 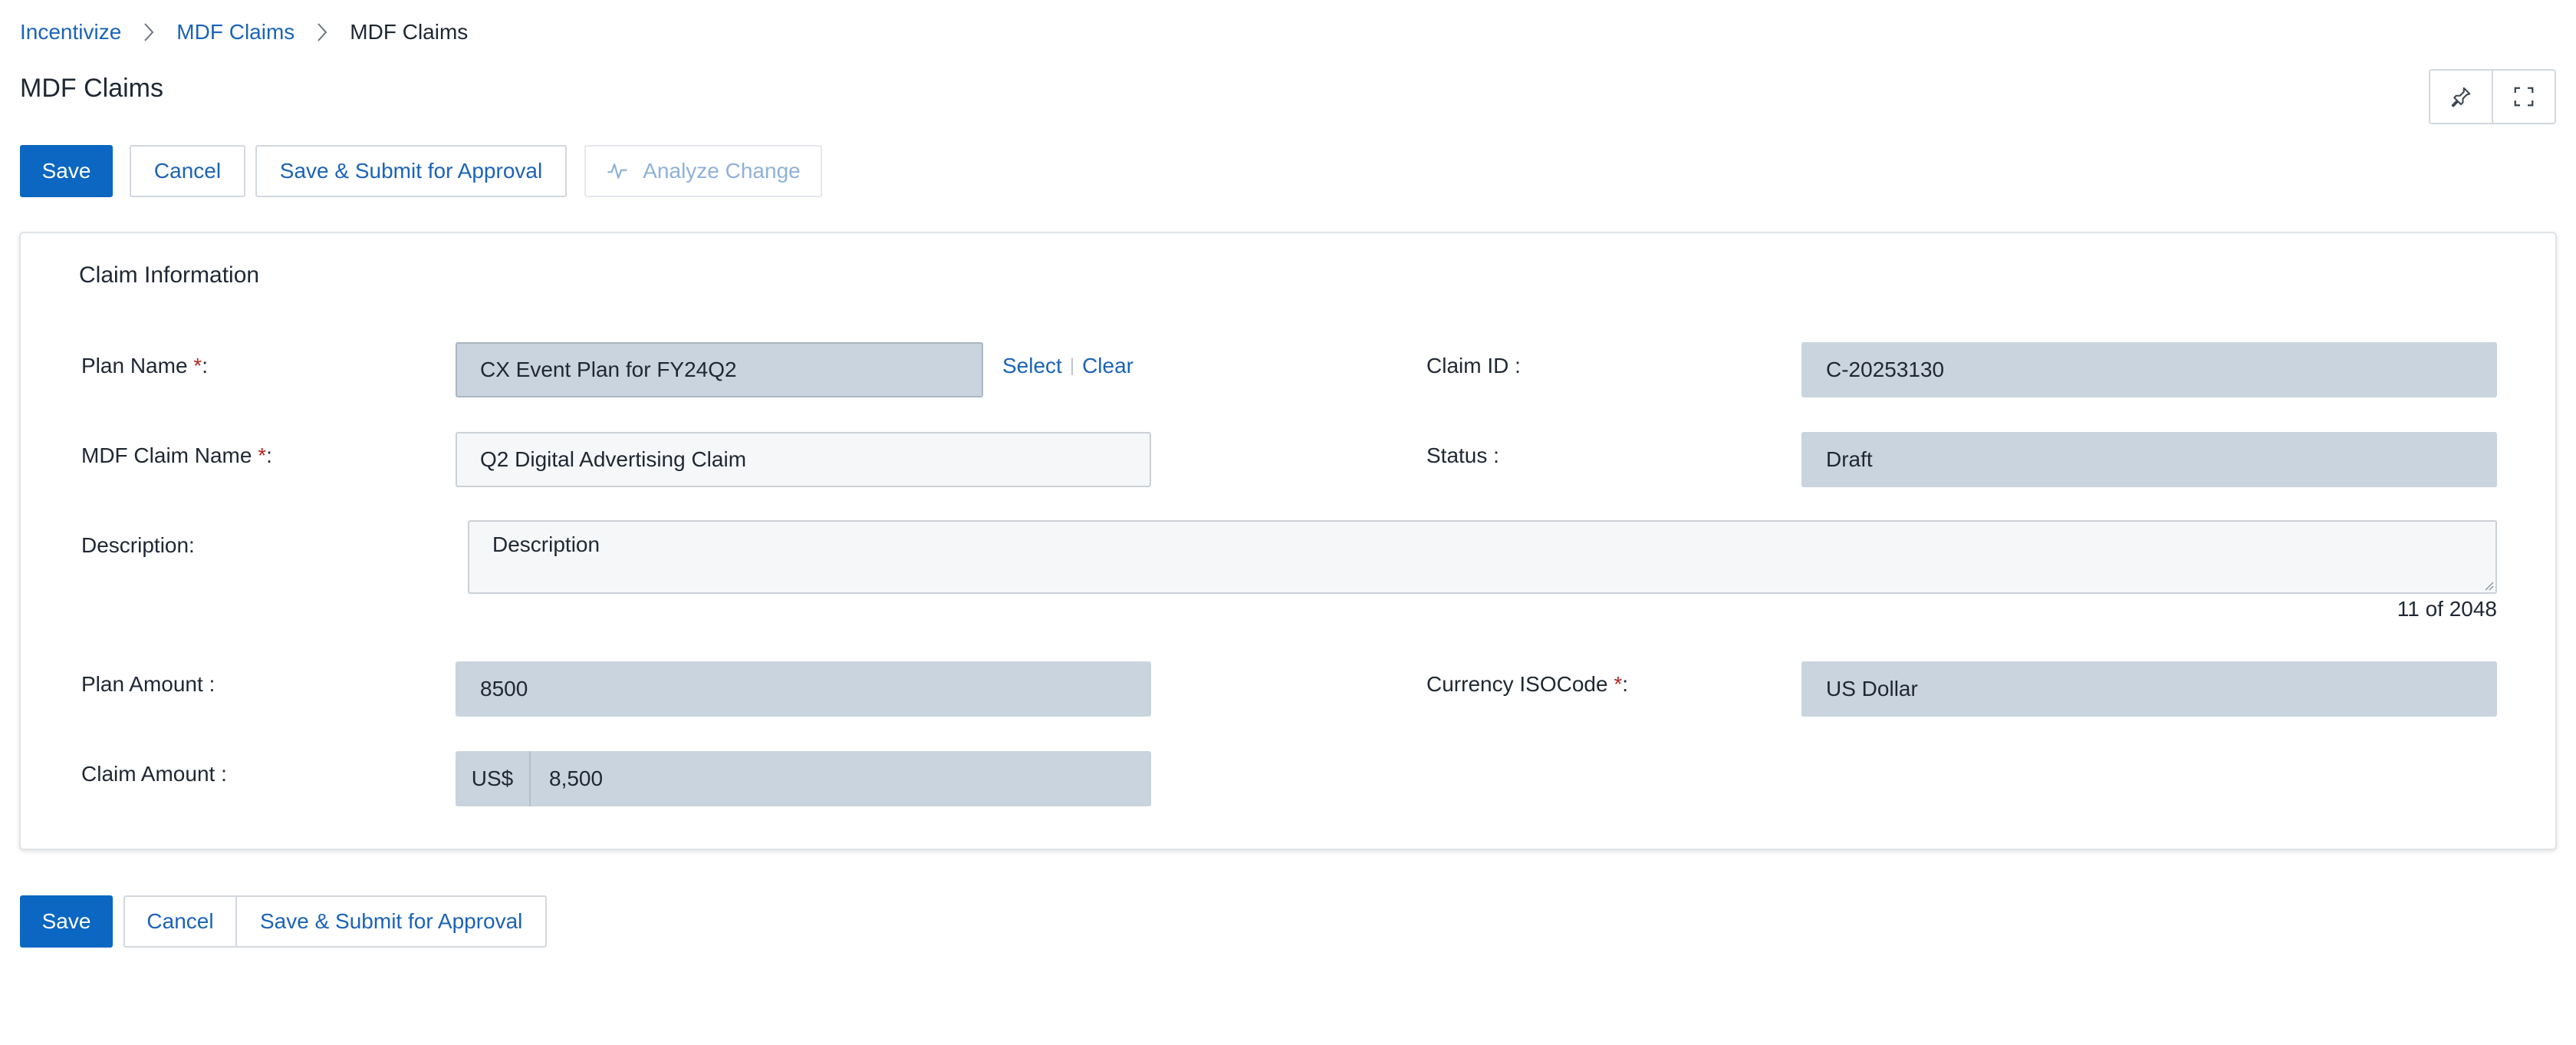 What do you see at coordinates (493, 778) in the screenshot?
I see `currency-prefix: US$` at bounding box center [493, 778].